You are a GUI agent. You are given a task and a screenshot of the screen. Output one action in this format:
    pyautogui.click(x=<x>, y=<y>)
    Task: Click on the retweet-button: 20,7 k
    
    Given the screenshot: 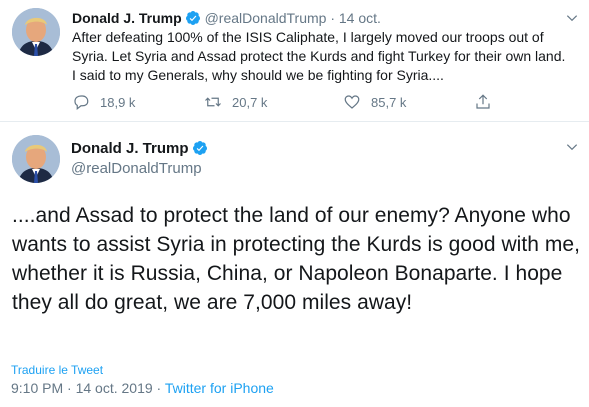 What is the action you would take?
    pyautogui.click(x=235, y=102)
    